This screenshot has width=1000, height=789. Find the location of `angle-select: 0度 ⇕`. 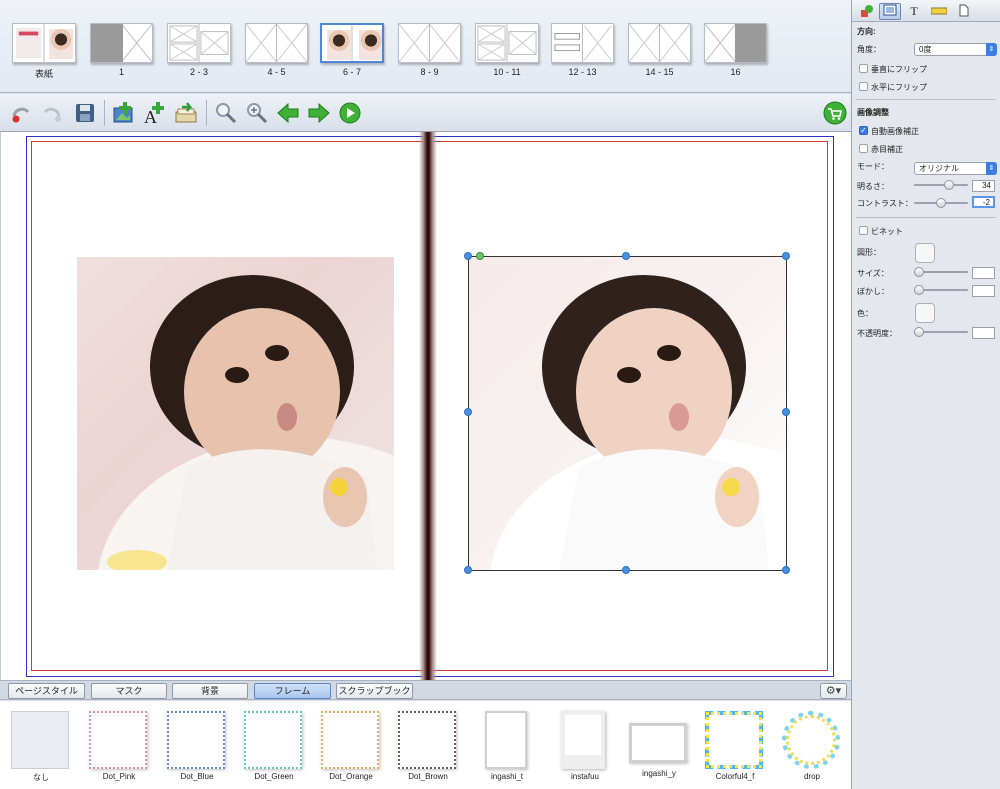

angle-select: 0度 ⇕ is located at coordinates (955, 49).